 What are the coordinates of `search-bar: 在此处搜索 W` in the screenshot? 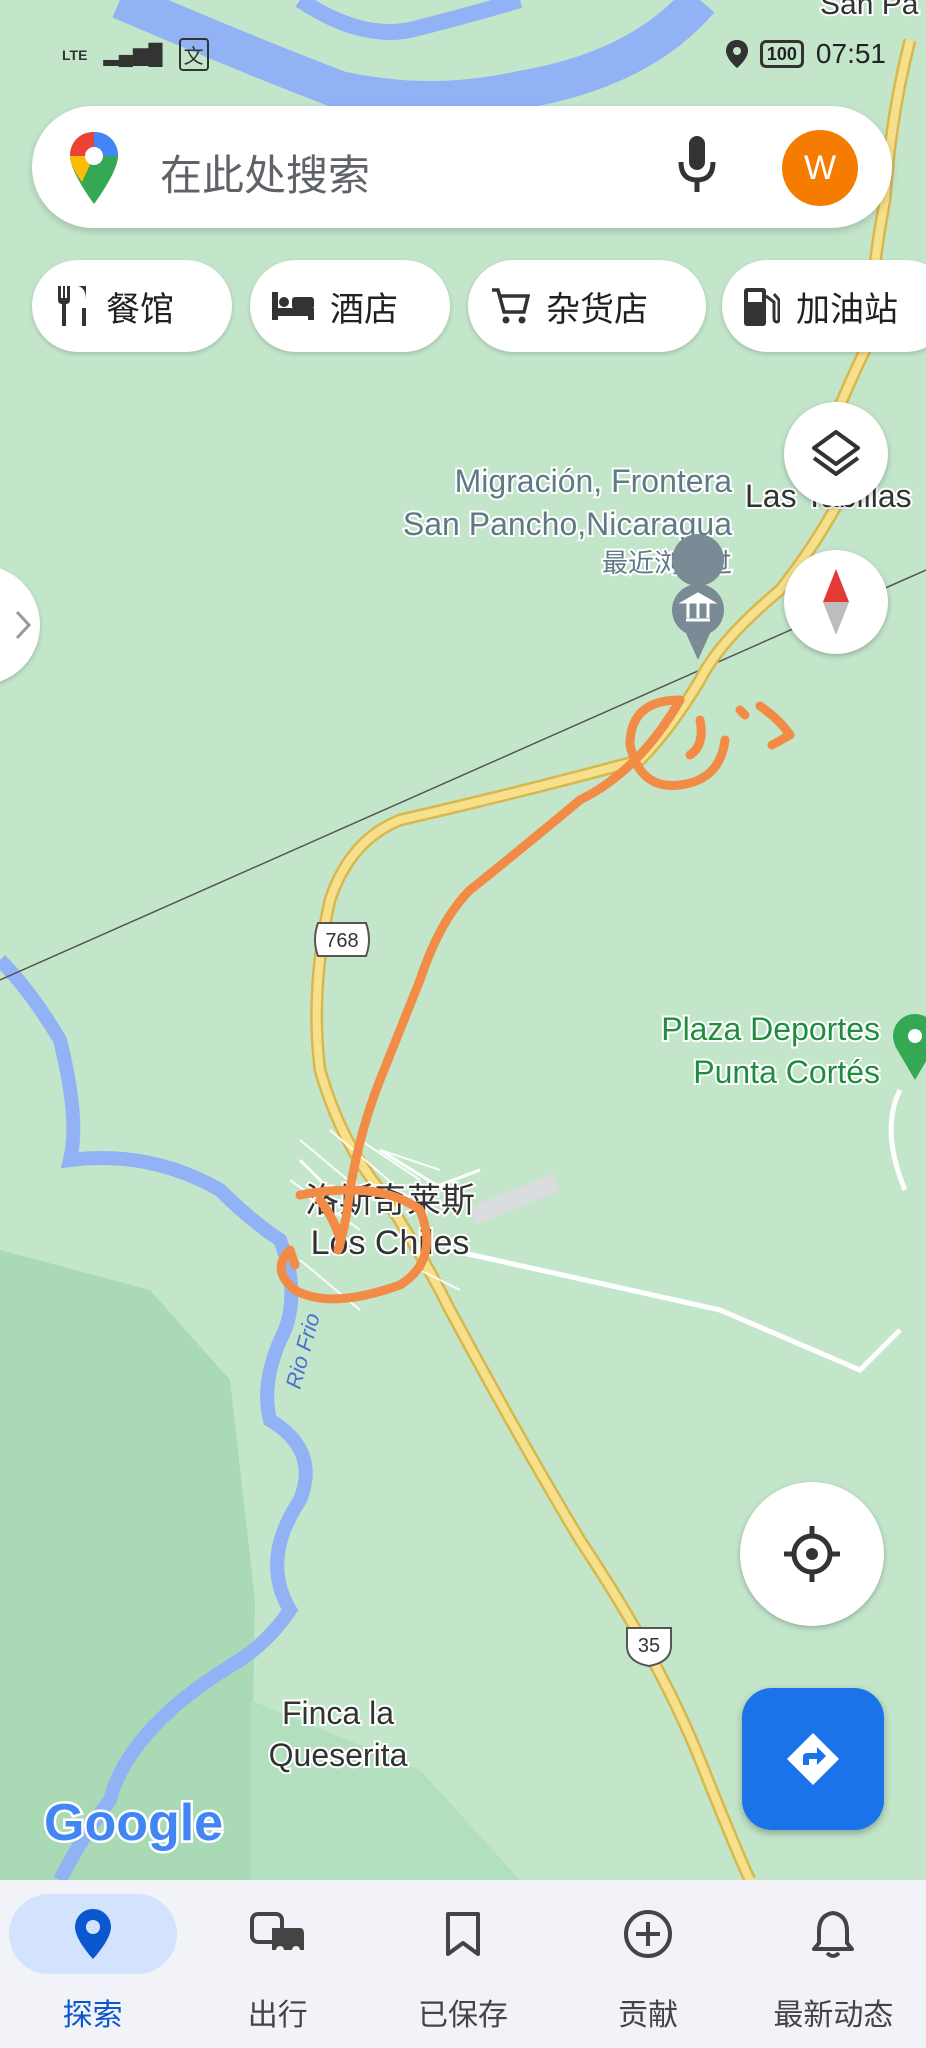 It's located at (462, 167).